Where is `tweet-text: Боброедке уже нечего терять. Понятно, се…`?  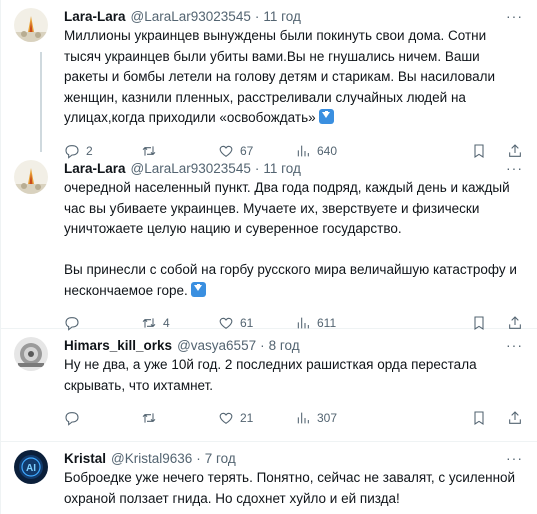
tweet-text: Боброедке уже нечего терять. Понятно, се… is located at coordinates (290, 488).